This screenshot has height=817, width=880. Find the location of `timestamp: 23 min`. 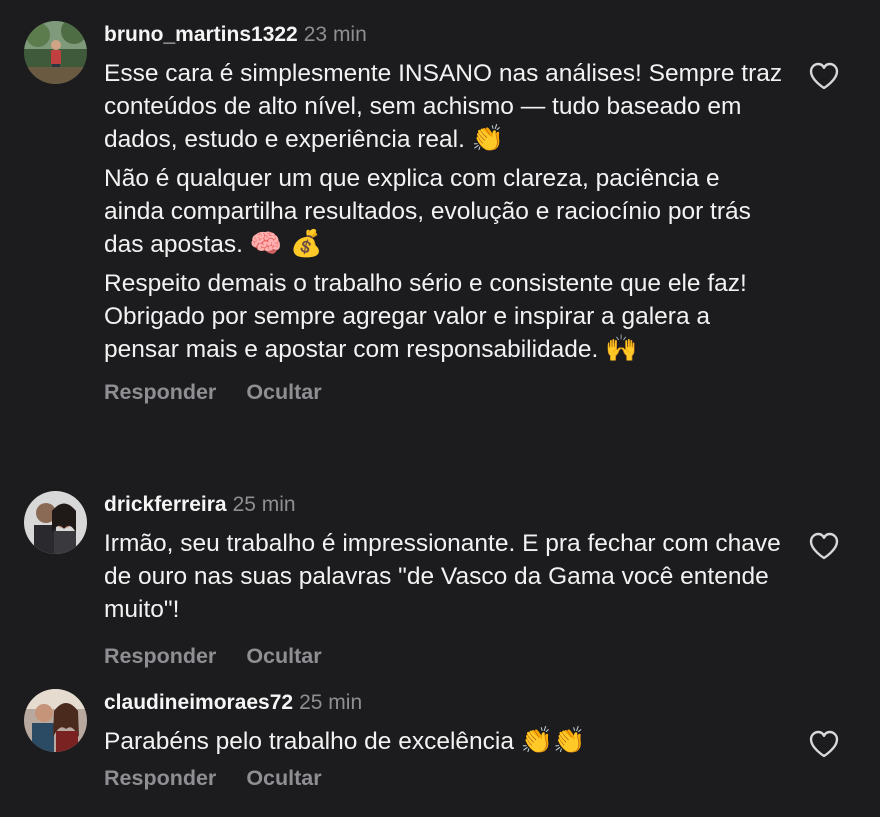

timestamp: 23 min is located at coordinates (335, 34).